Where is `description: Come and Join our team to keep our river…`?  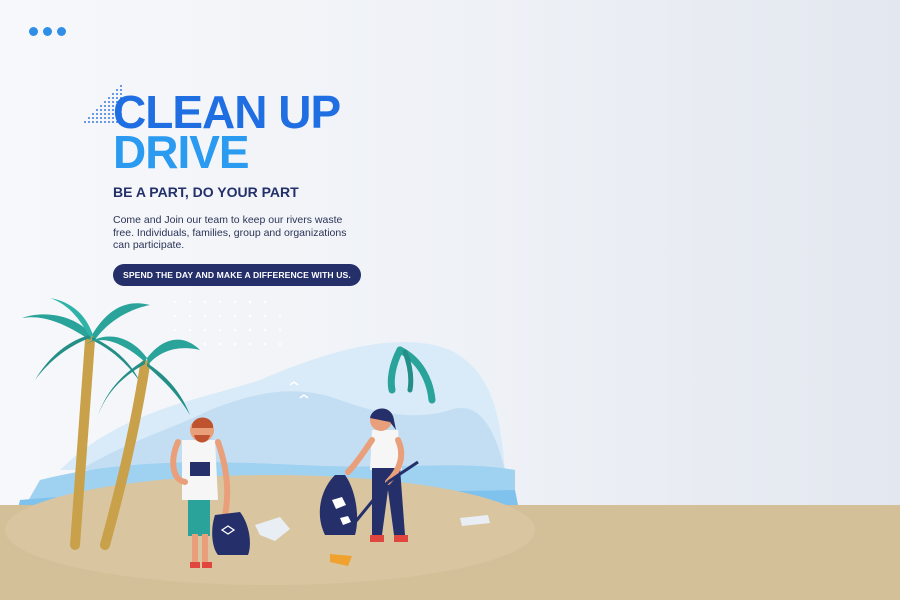
description: Come and Join our team to keep our river… is located at coordinates (230, 232).